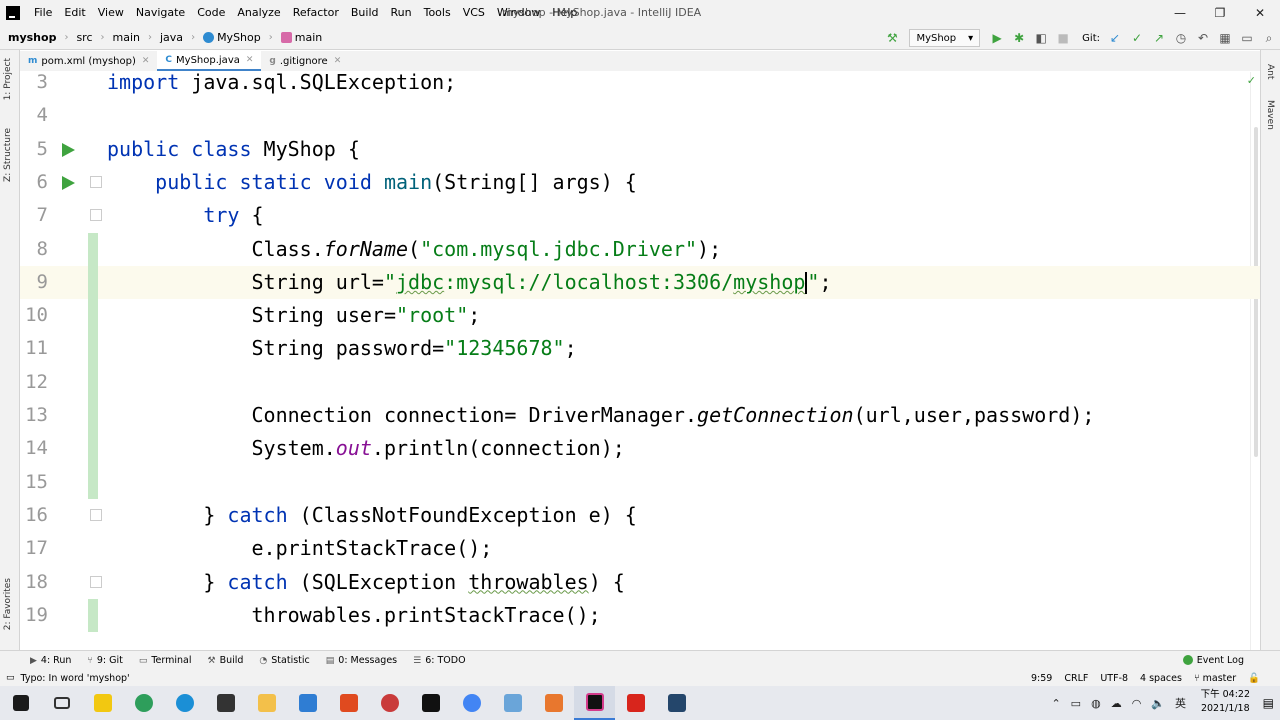 The width and height of the screenshot is (1280, 720). Describe the element at coordinates (389, 703) in the screenshot. I see `app-gear-icon` at that location.